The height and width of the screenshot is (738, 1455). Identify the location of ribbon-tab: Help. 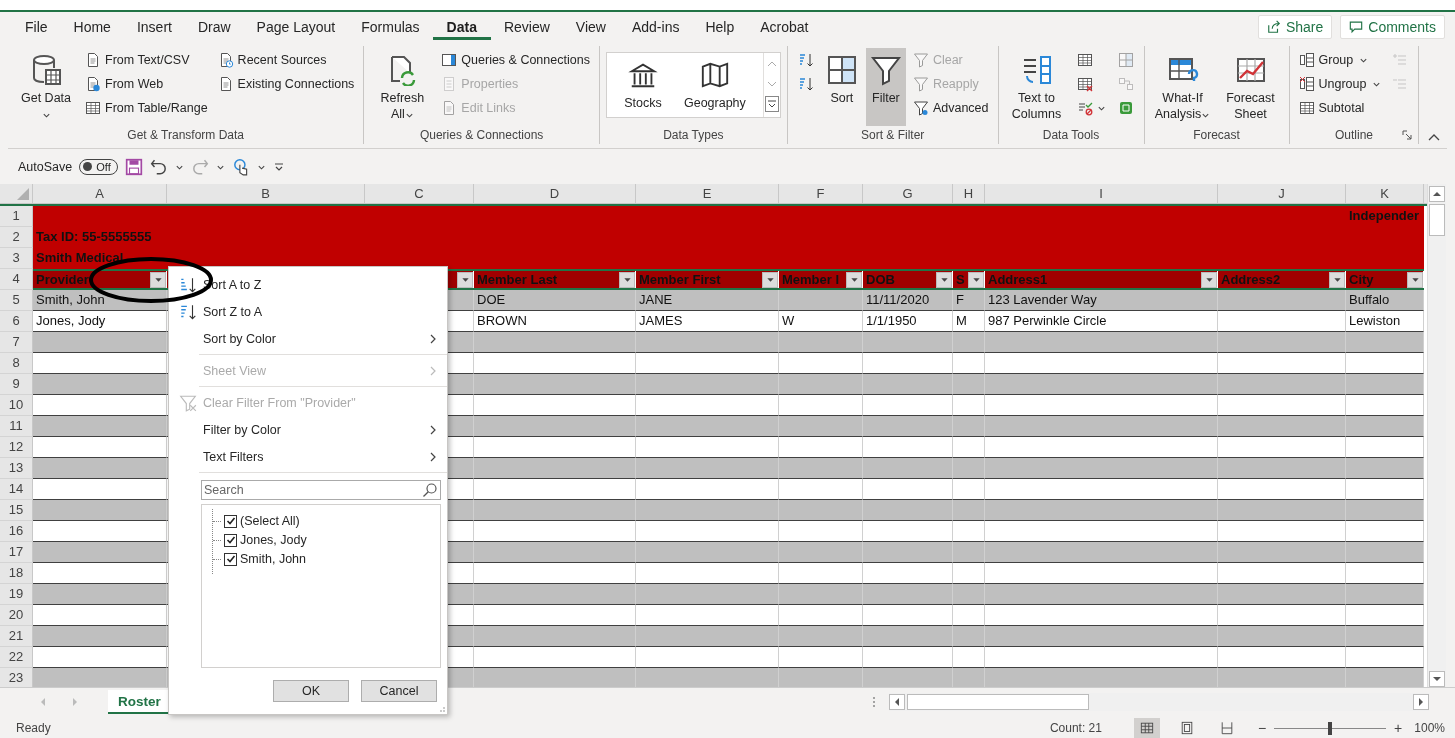
(720, 27).